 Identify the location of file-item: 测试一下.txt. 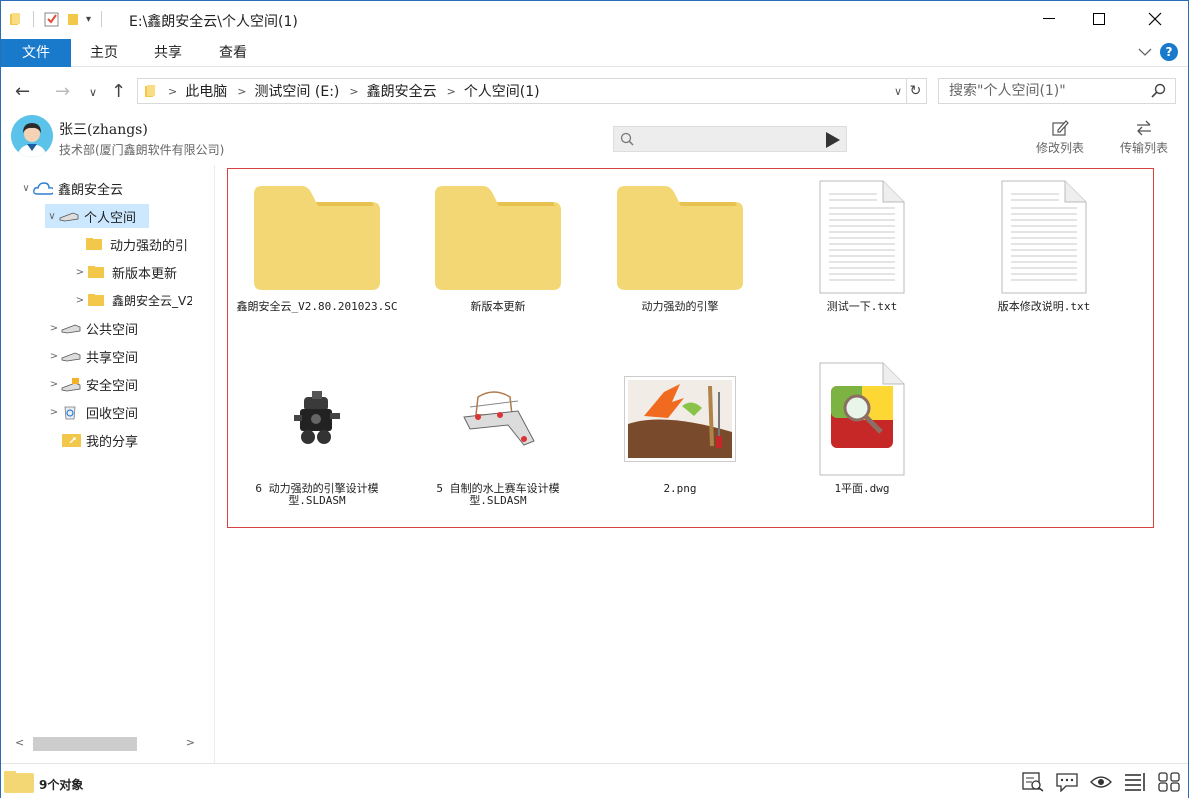
(862, 245).